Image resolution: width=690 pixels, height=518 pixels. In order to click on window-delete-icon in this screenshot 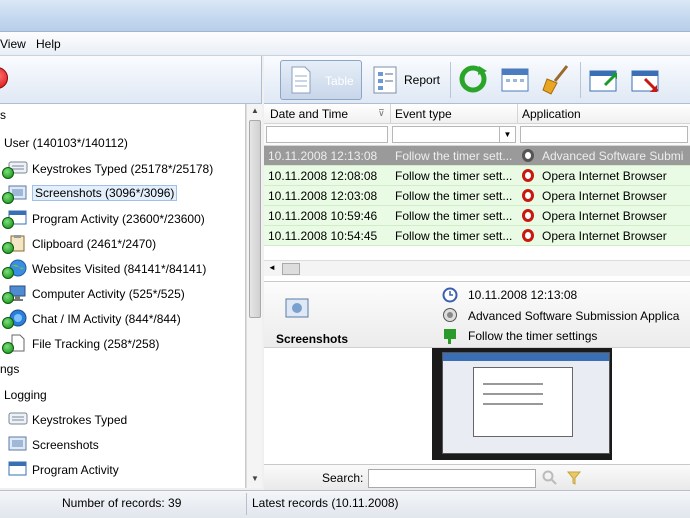, I will do `click(645, 81)`.